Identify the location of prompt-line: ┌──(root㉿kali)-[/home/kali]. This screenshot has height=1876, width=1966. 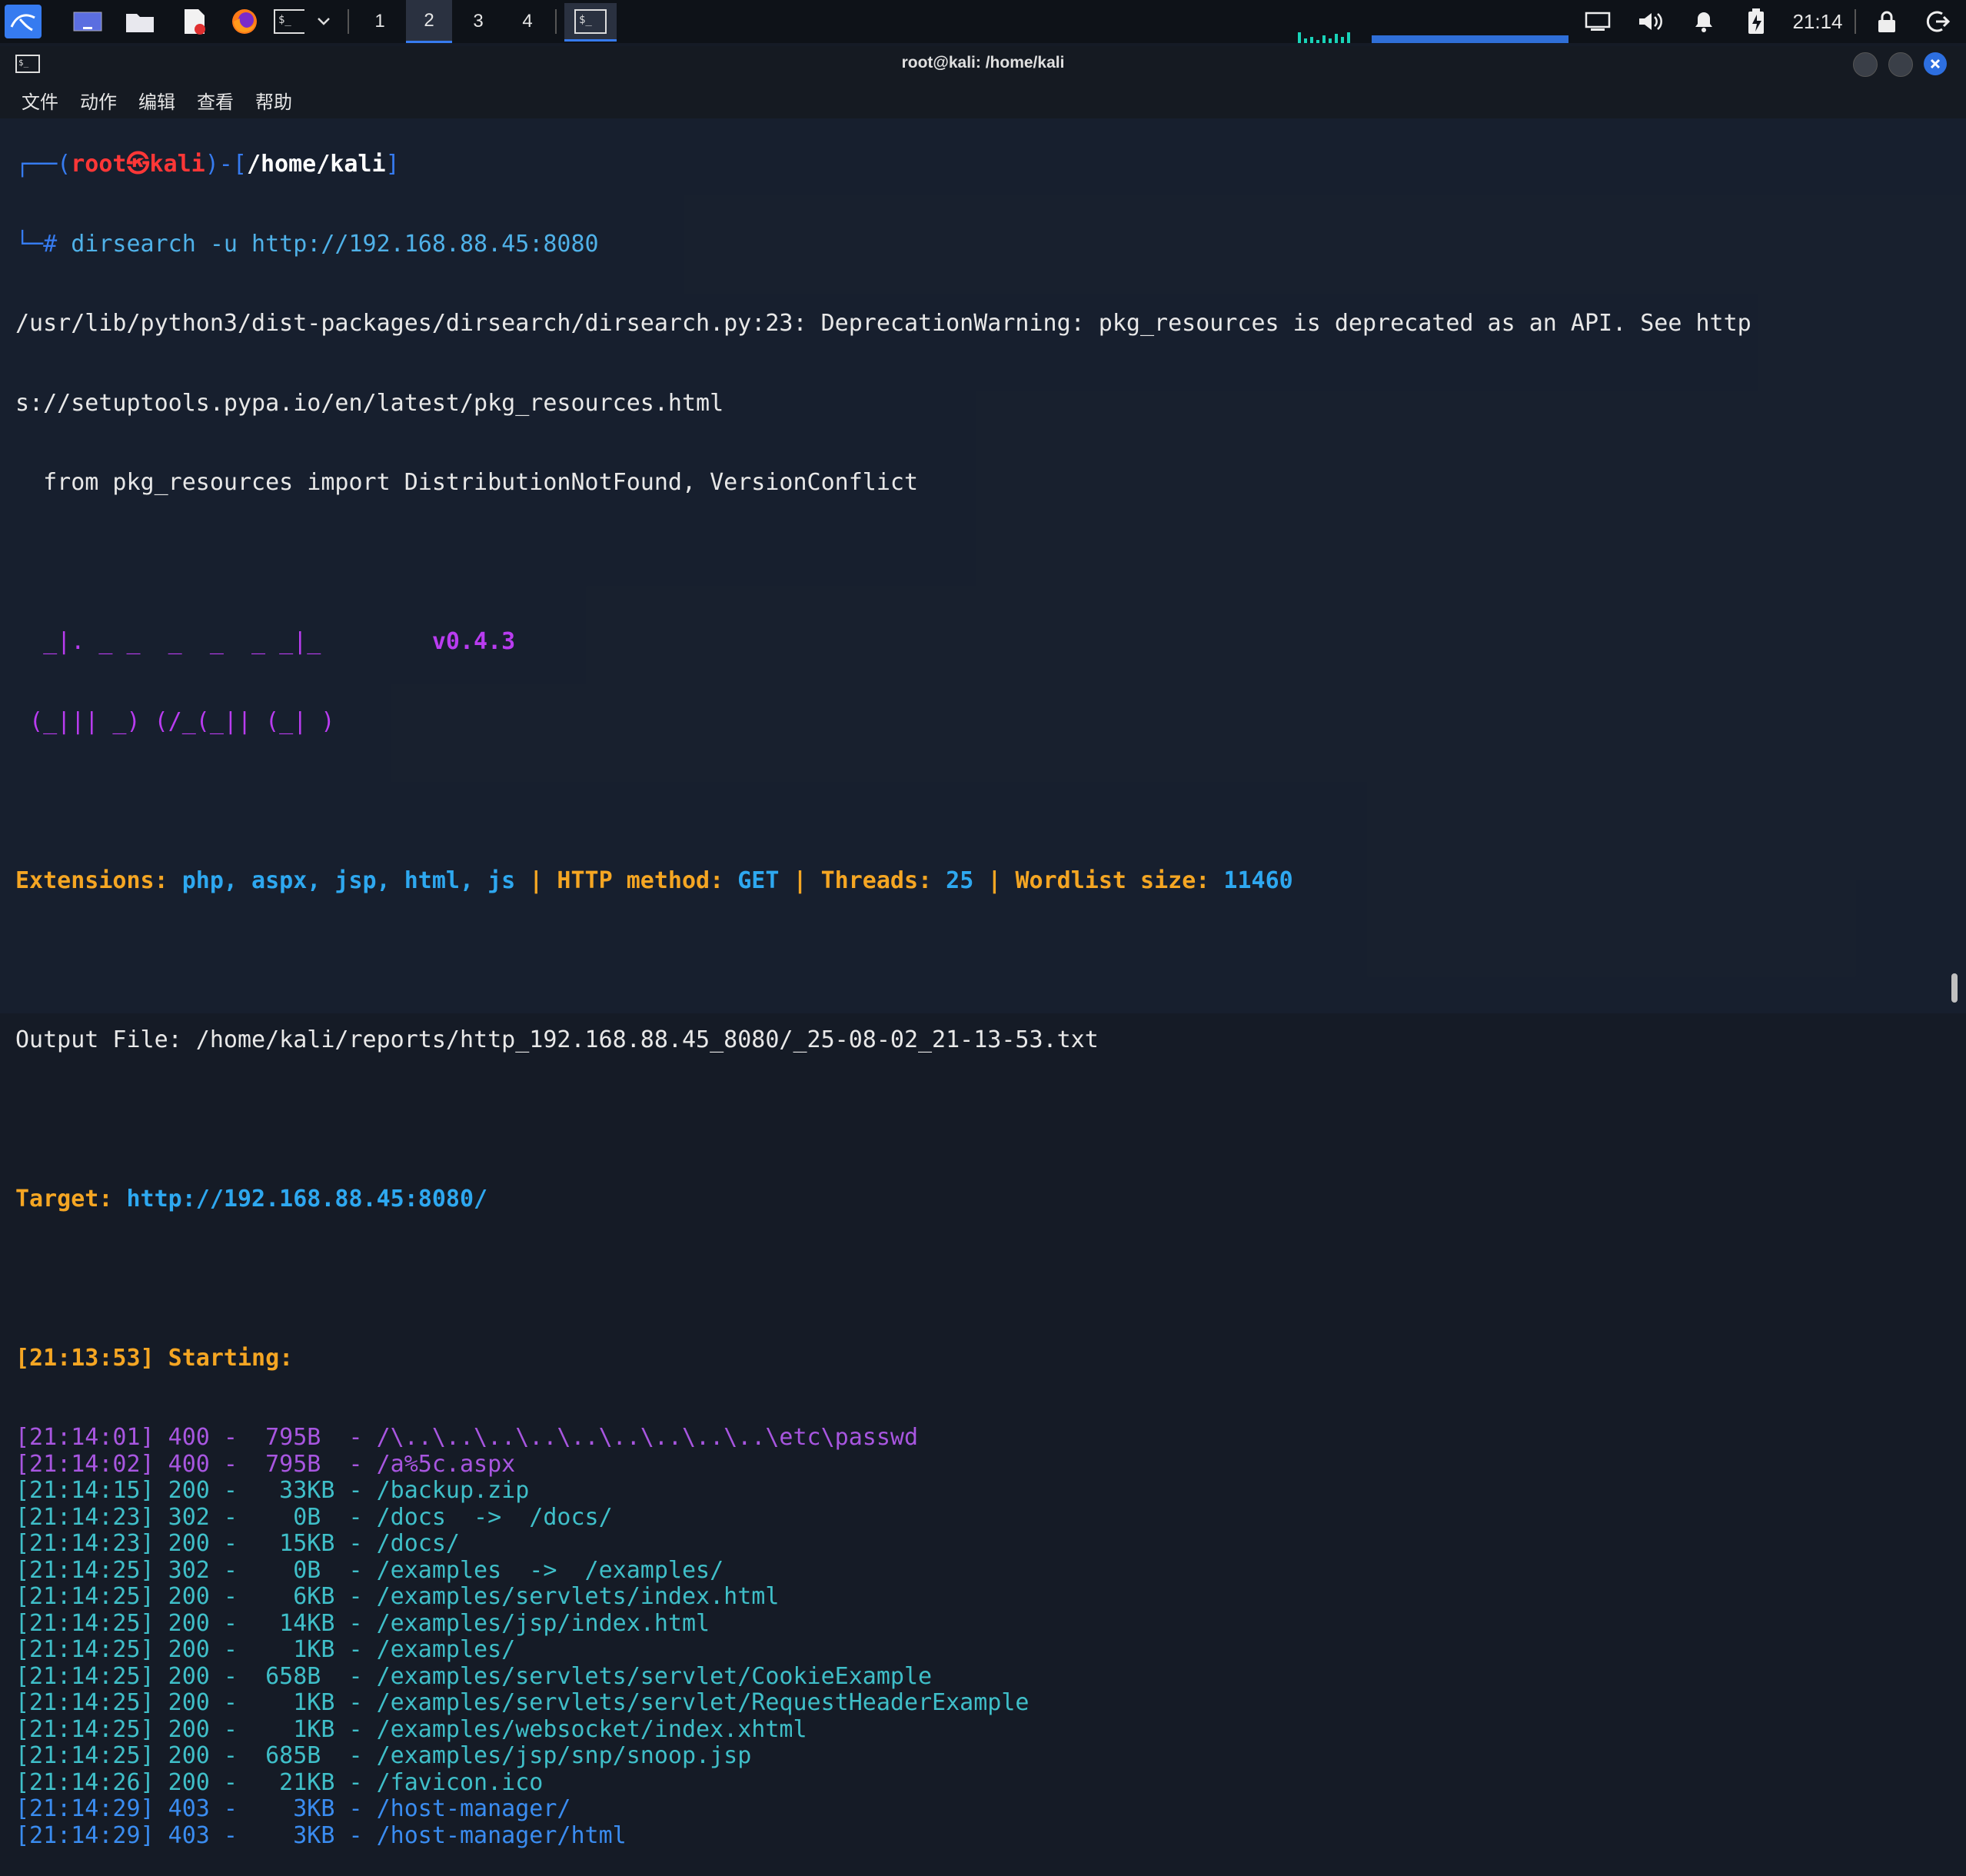
(208, 164).